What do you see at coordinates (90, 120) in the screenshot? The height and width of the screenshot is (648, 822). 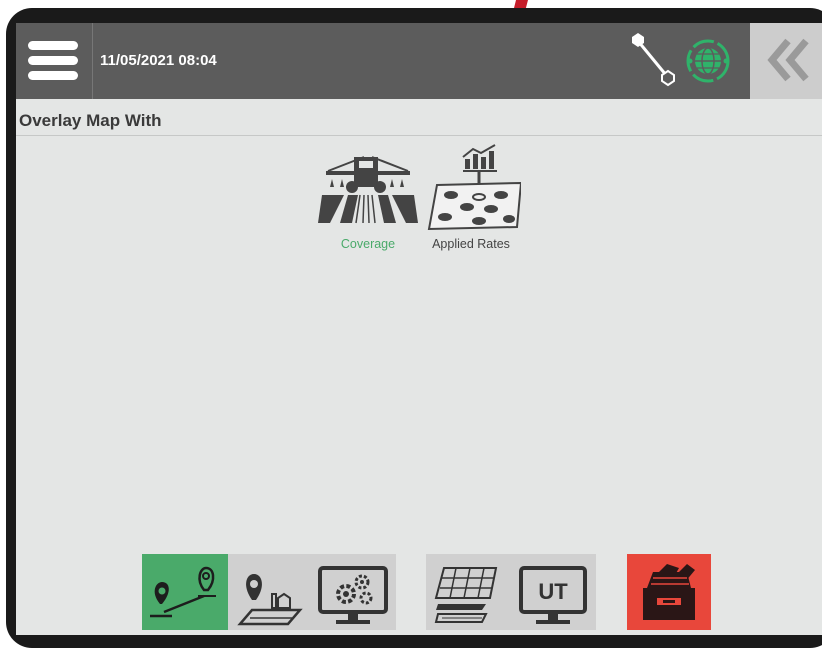 I see `page-title: Overlay Map With` at bounding box center [90, 120].